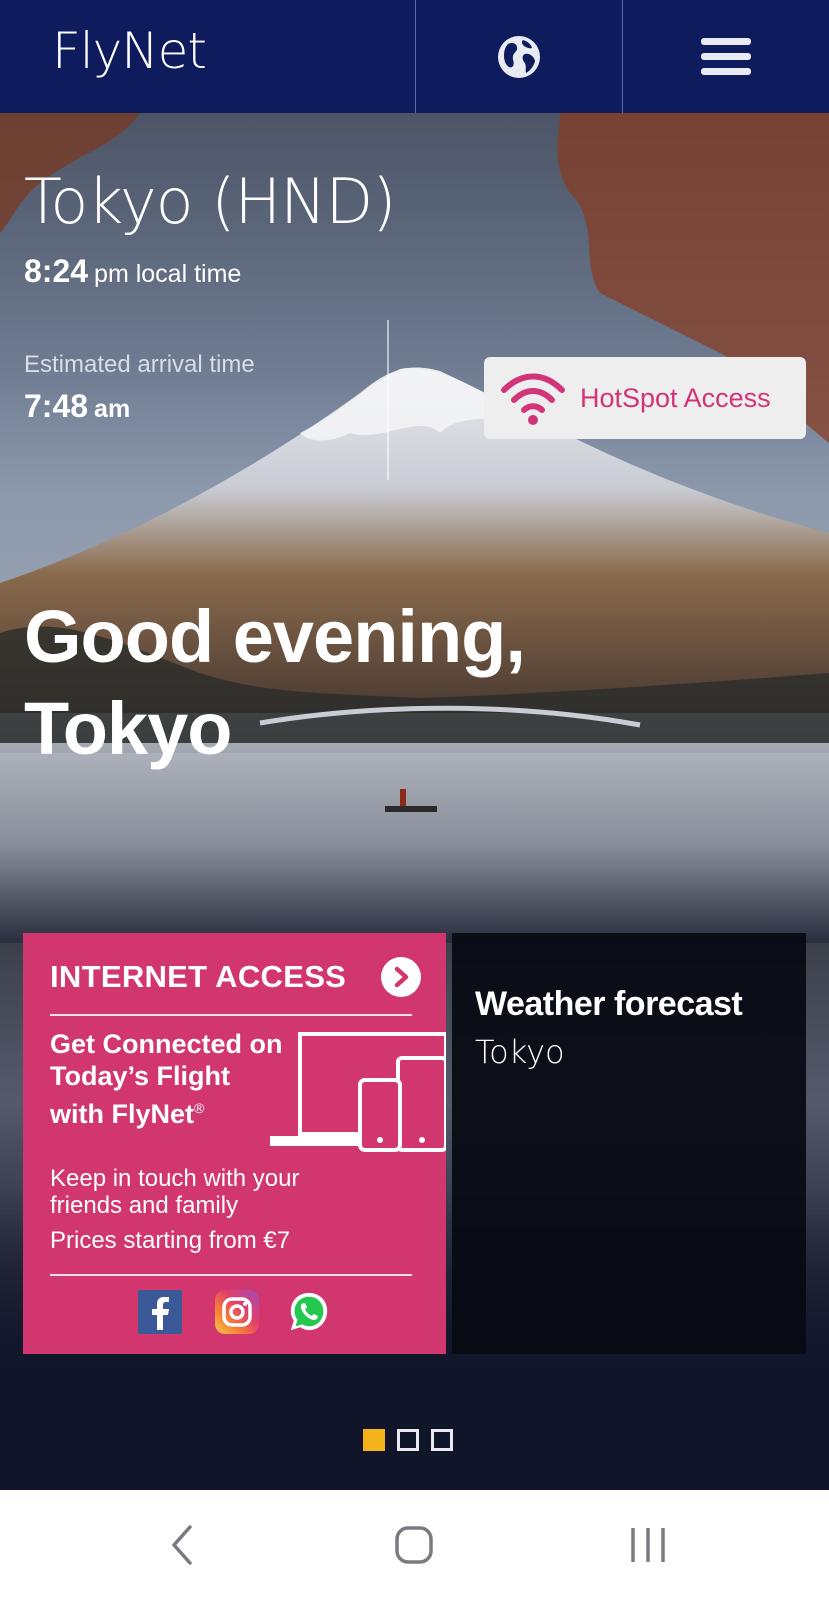 Image resolution: width=829 pixels, height=1600 pixels. Describe the element at coordinates (160, 1312) in the screenshot. I see `facebook-icon` at that location.